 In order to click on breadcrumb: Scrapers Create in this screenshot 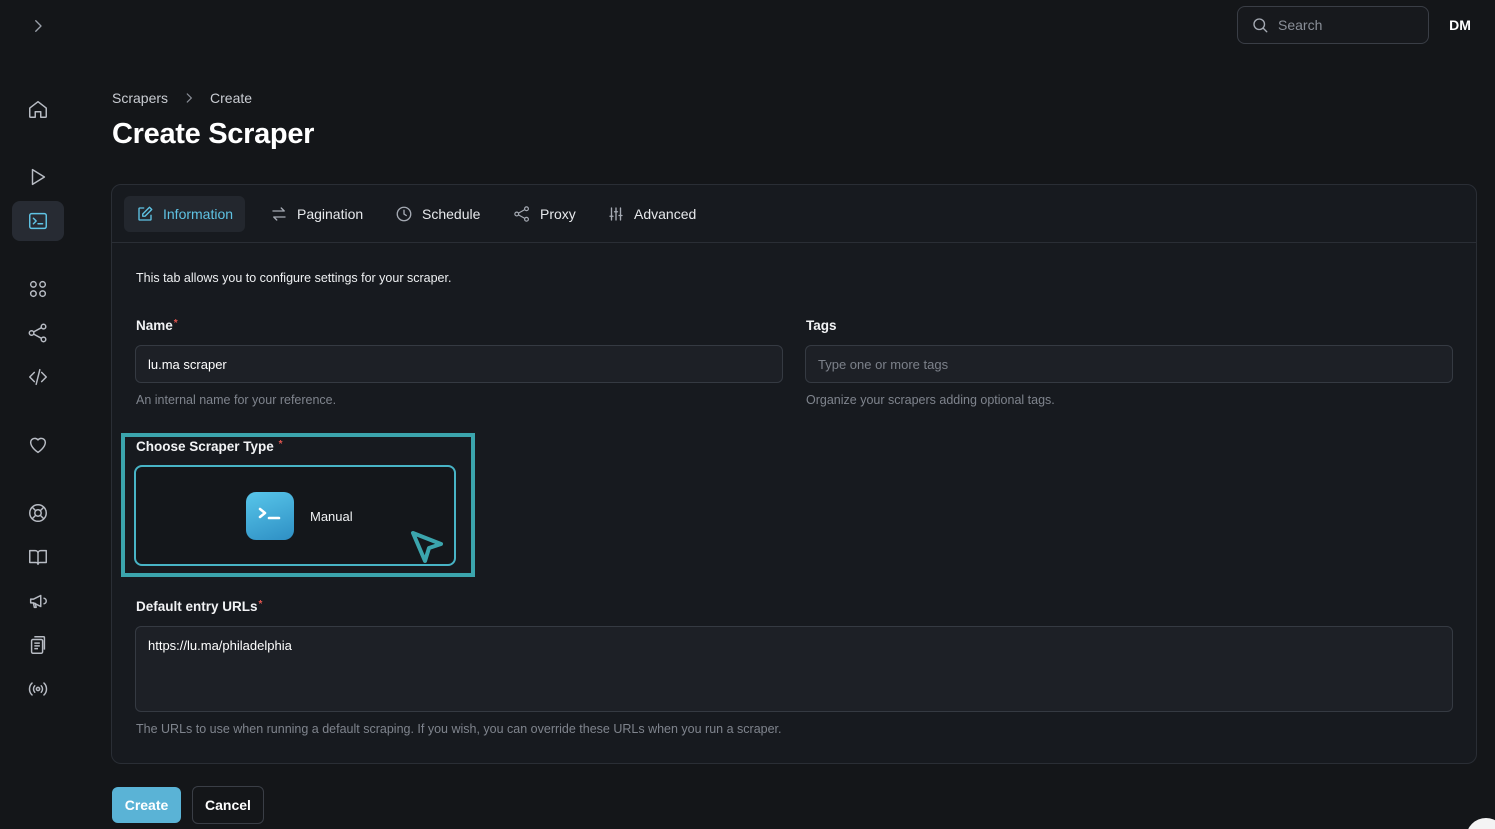, I will do `click(182, 98)`.